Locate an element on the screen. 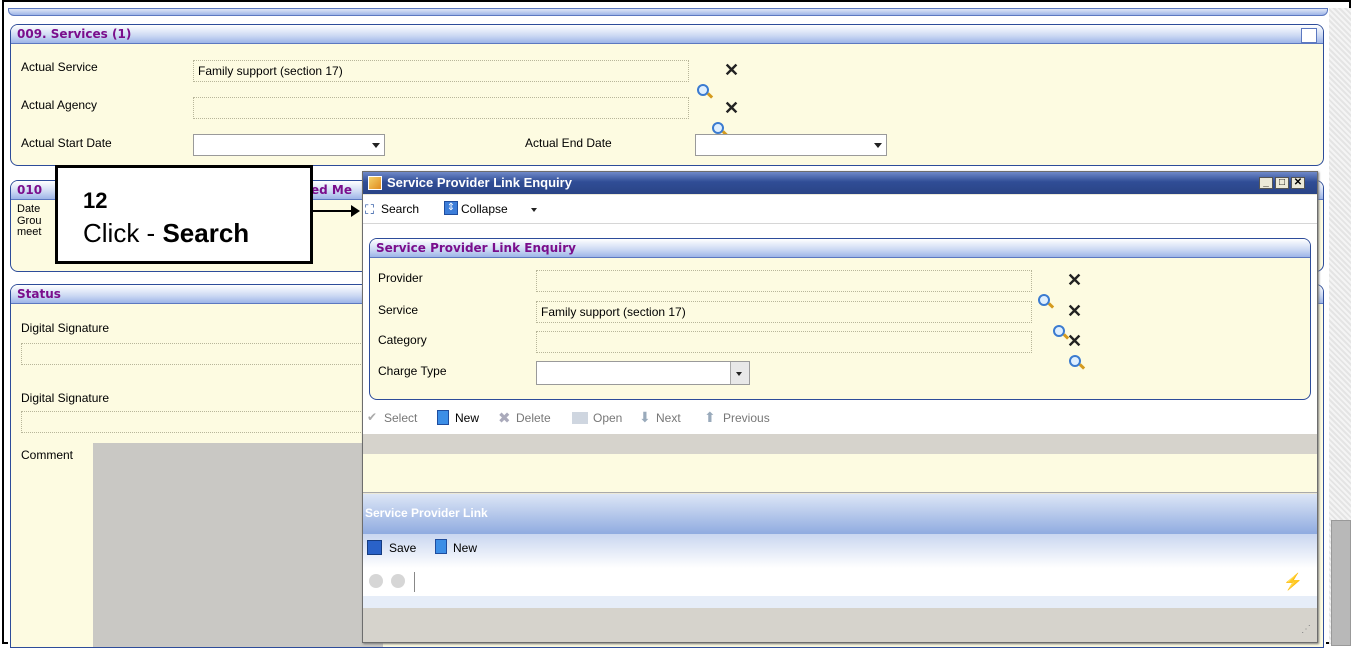 The height and width of the screenshot is (648, 1355). down-arrow-icon: ⬇ is located at coordinates (645, 417).